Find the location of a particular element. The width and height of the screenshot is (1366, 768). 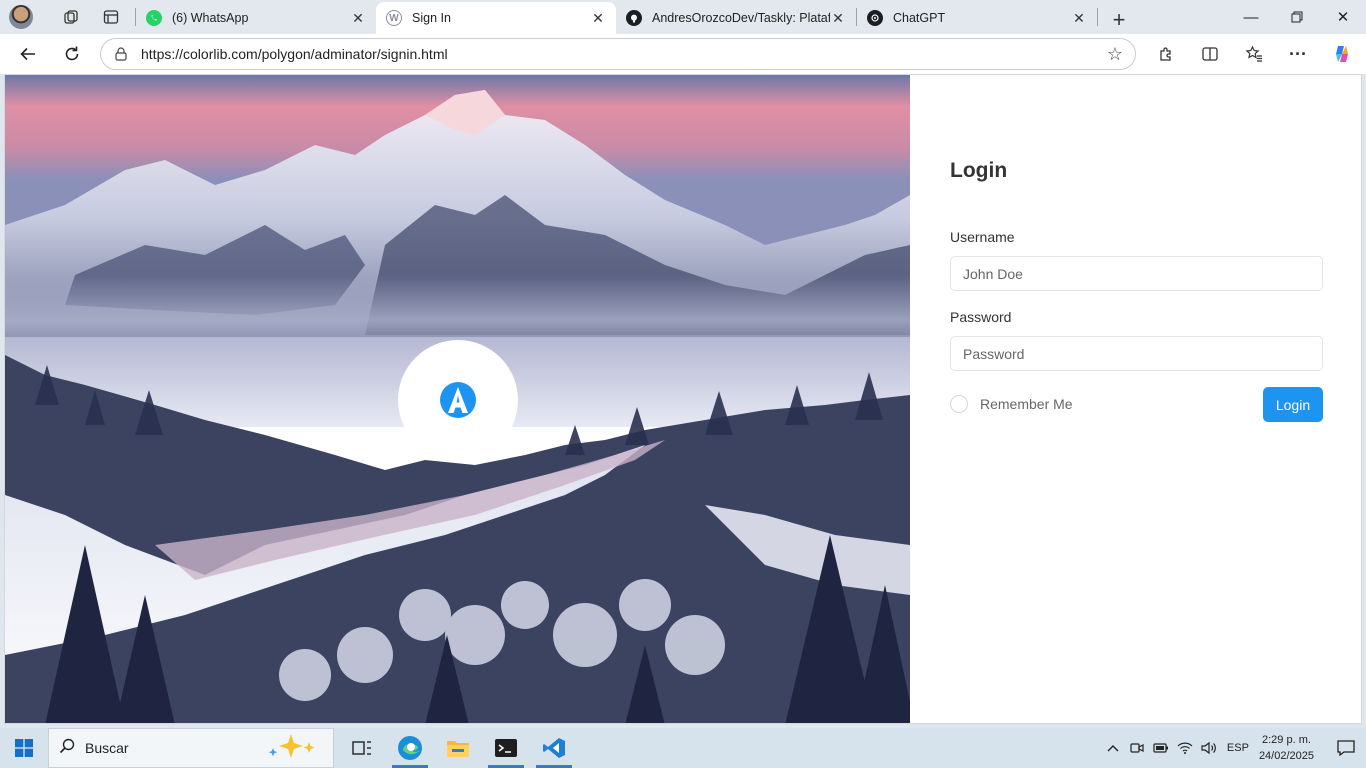

extensions-icon is located at coordinates (1166, 54).